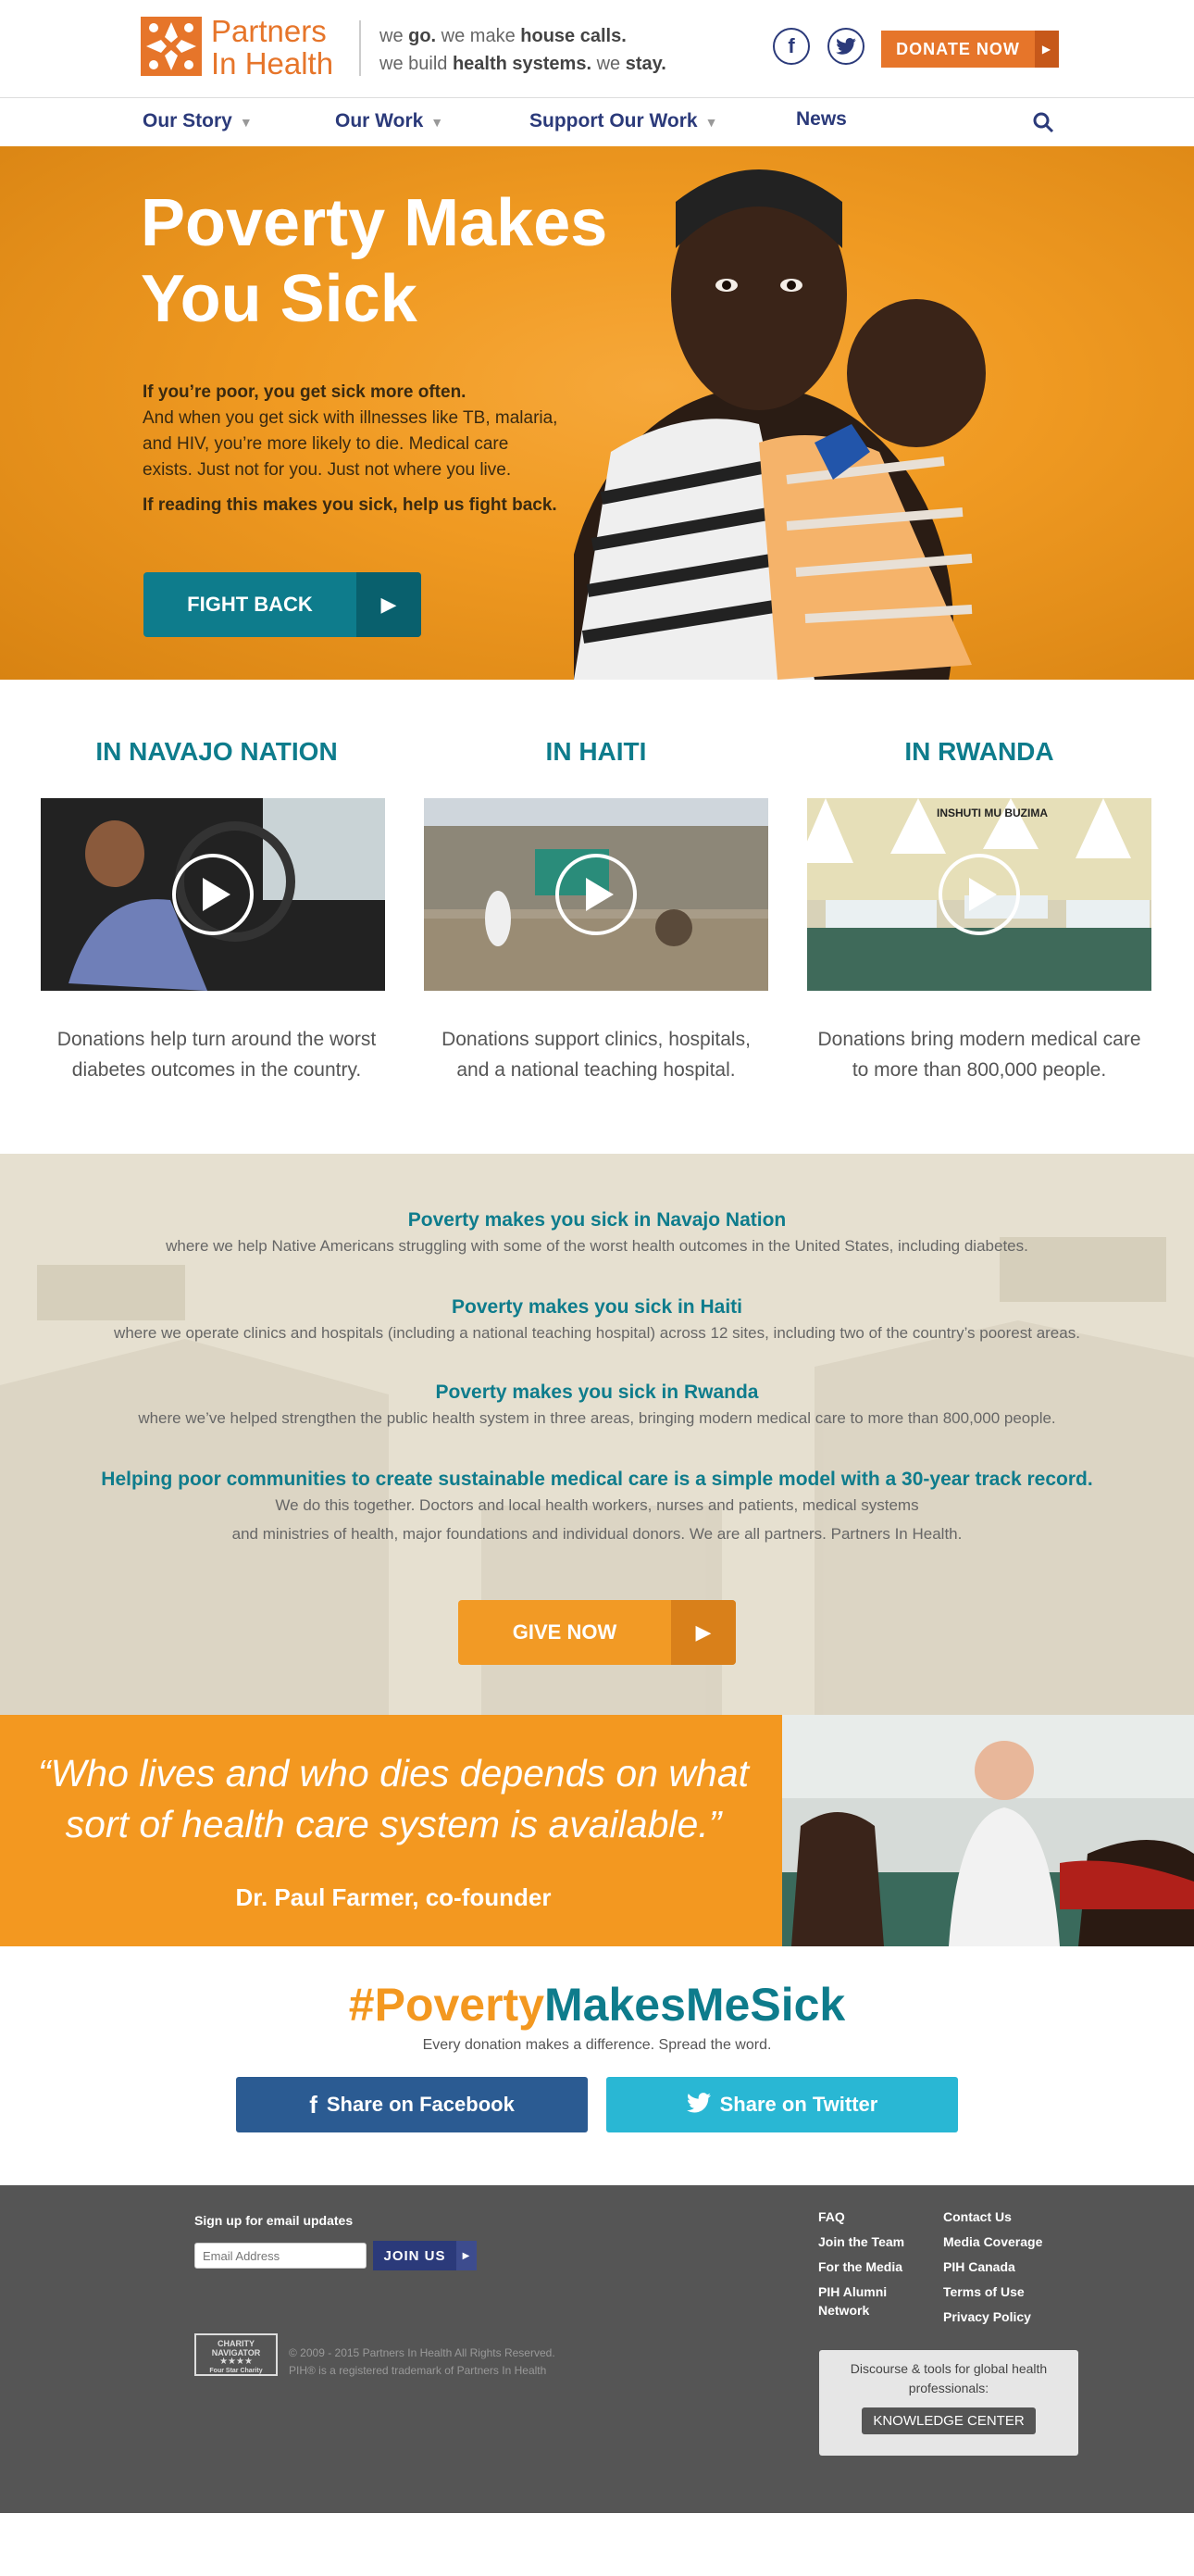  Describe the element at coordinates (272, 63) in the screenshot. I see `logo-line-2: In Health` at that location.